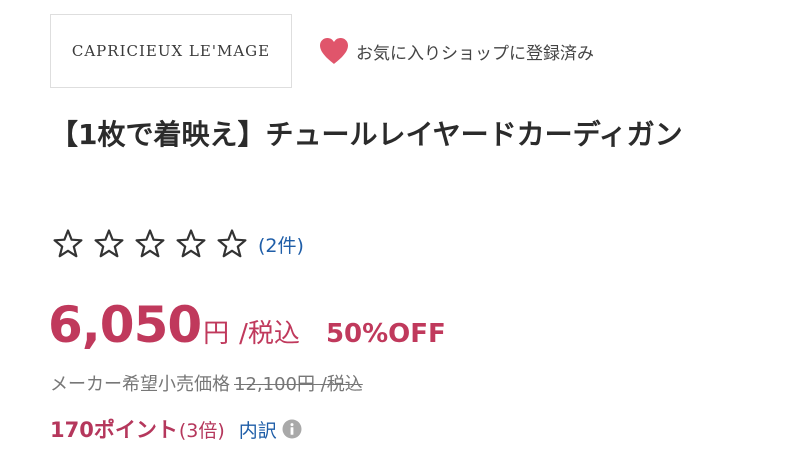 This screenshot has width=800, height=463. What do you see at coordinates (298, 384) in the screenshot?
I see `msrp-price: 12,100円 /税込` at bounding box center [298, 384].